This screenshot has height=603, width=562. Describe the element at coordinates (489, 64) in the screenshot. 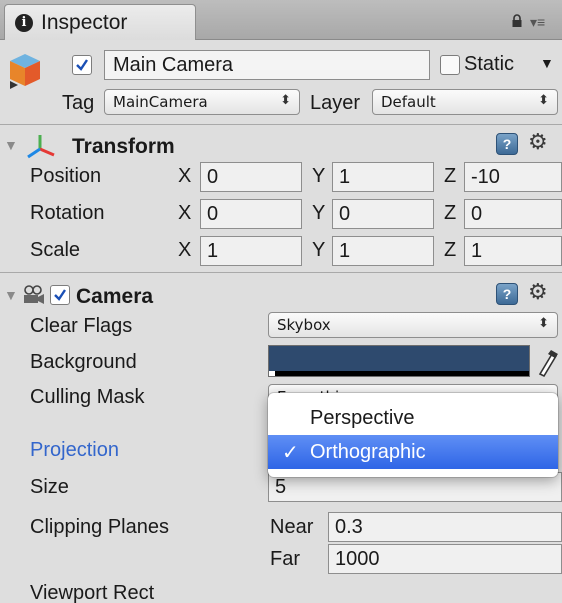

I see `static-label: Static` at that location.